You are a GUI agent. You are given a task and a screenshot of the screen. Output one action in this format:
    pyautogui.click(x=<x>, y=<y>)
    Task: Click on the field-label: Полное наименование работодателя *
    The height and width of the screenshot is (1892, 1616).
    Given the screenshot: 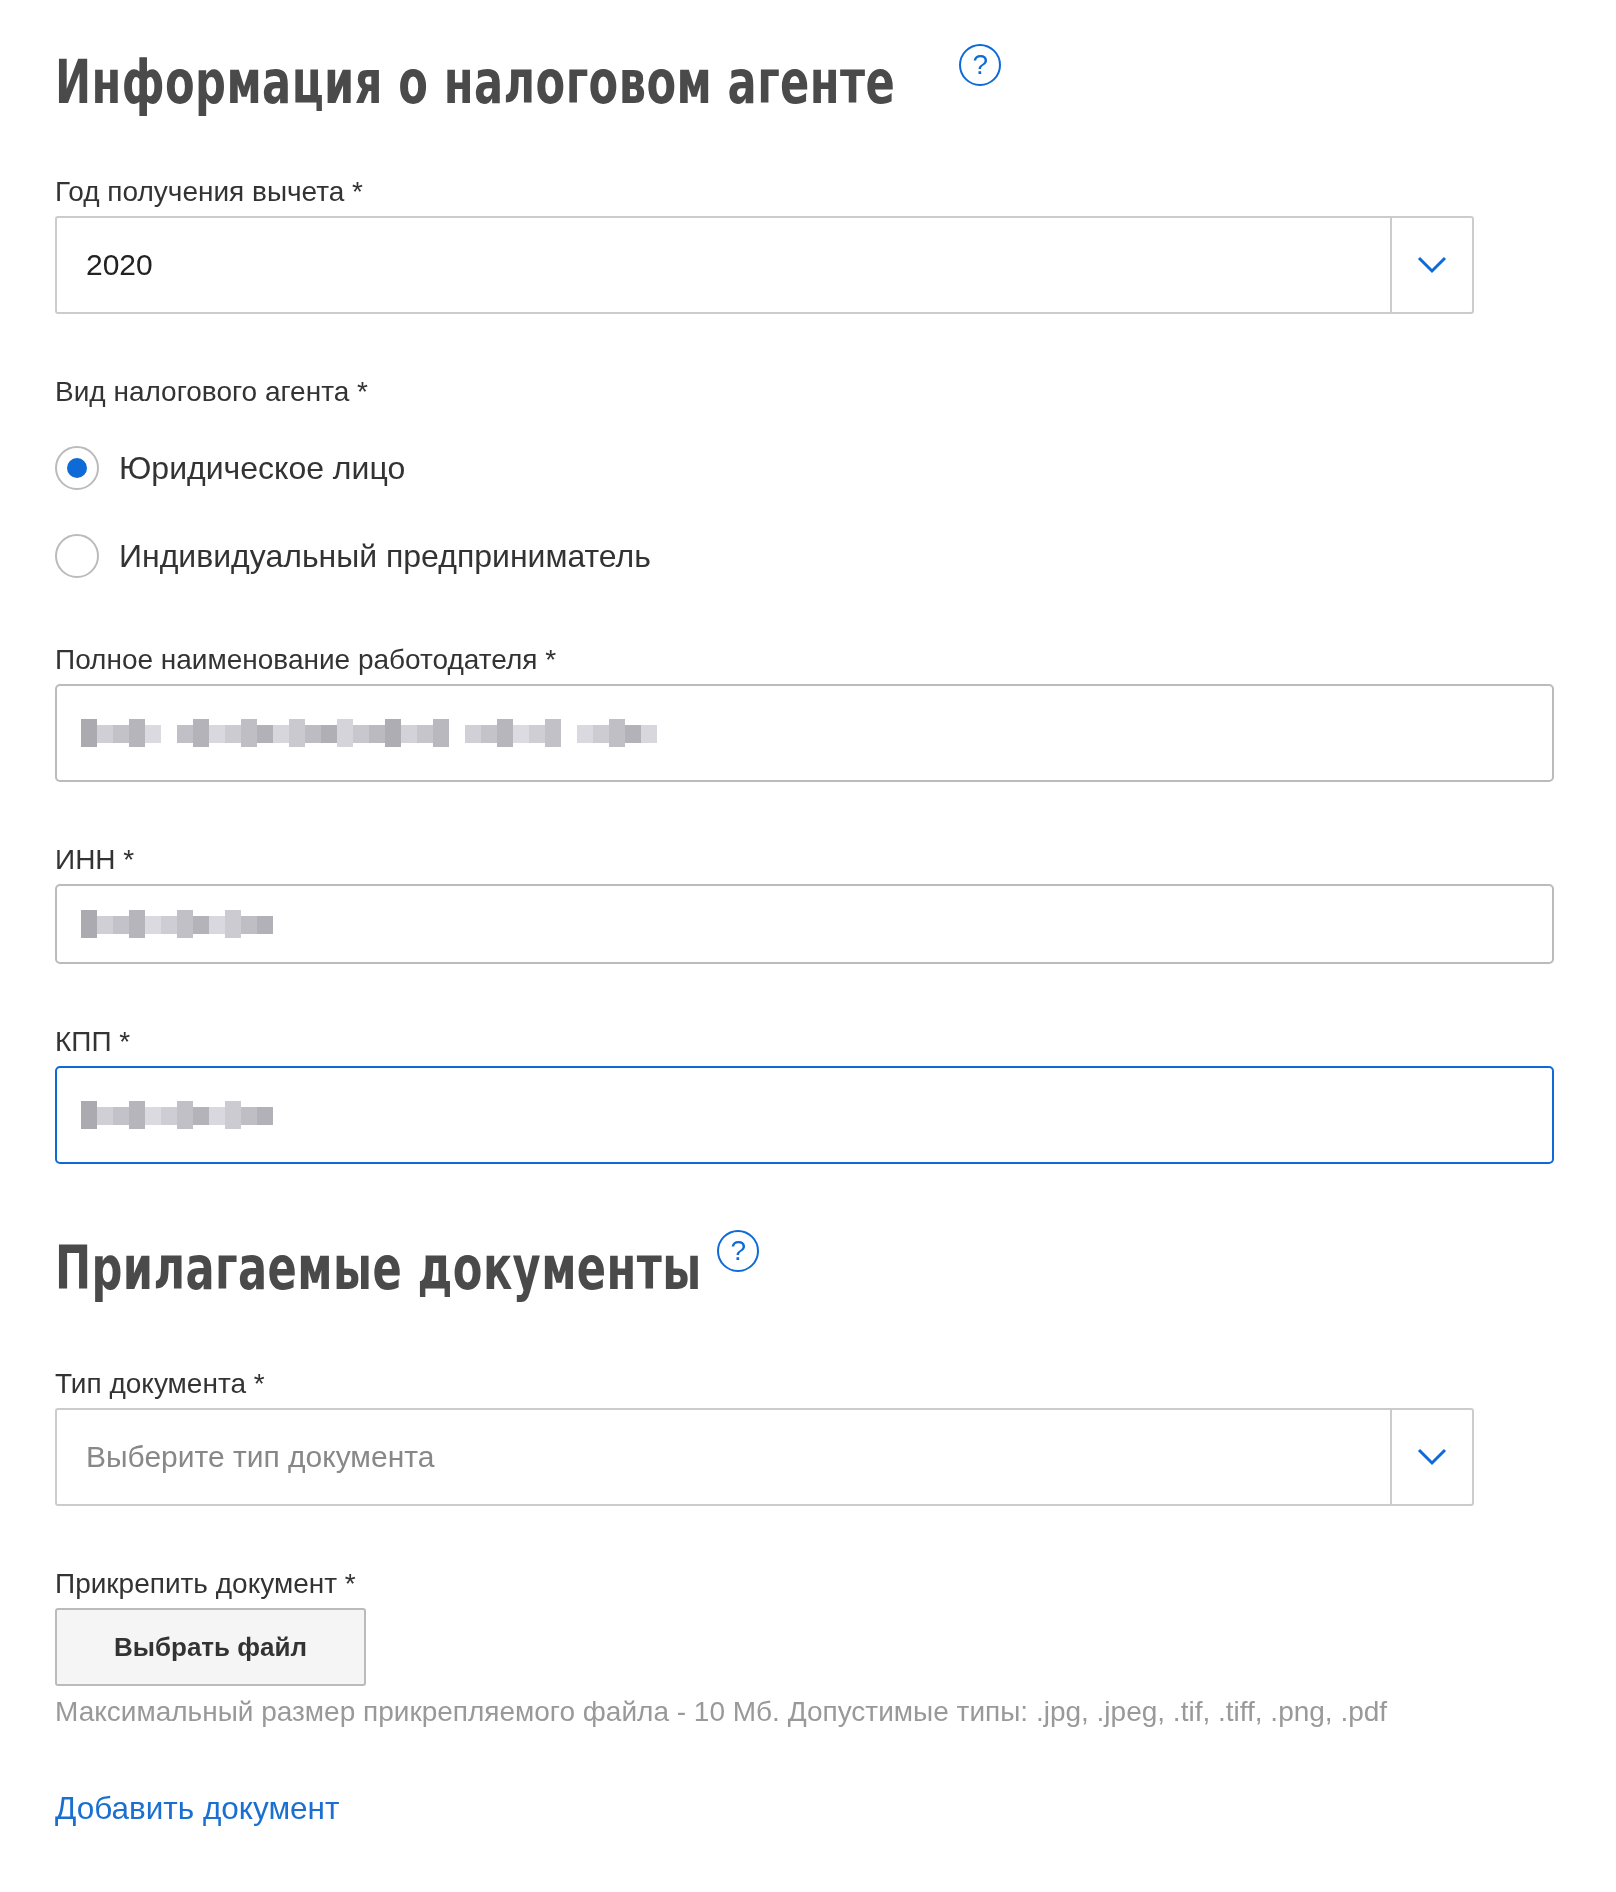 What is the action you would take?
    pyautogui.click(x=306, y=660)
    